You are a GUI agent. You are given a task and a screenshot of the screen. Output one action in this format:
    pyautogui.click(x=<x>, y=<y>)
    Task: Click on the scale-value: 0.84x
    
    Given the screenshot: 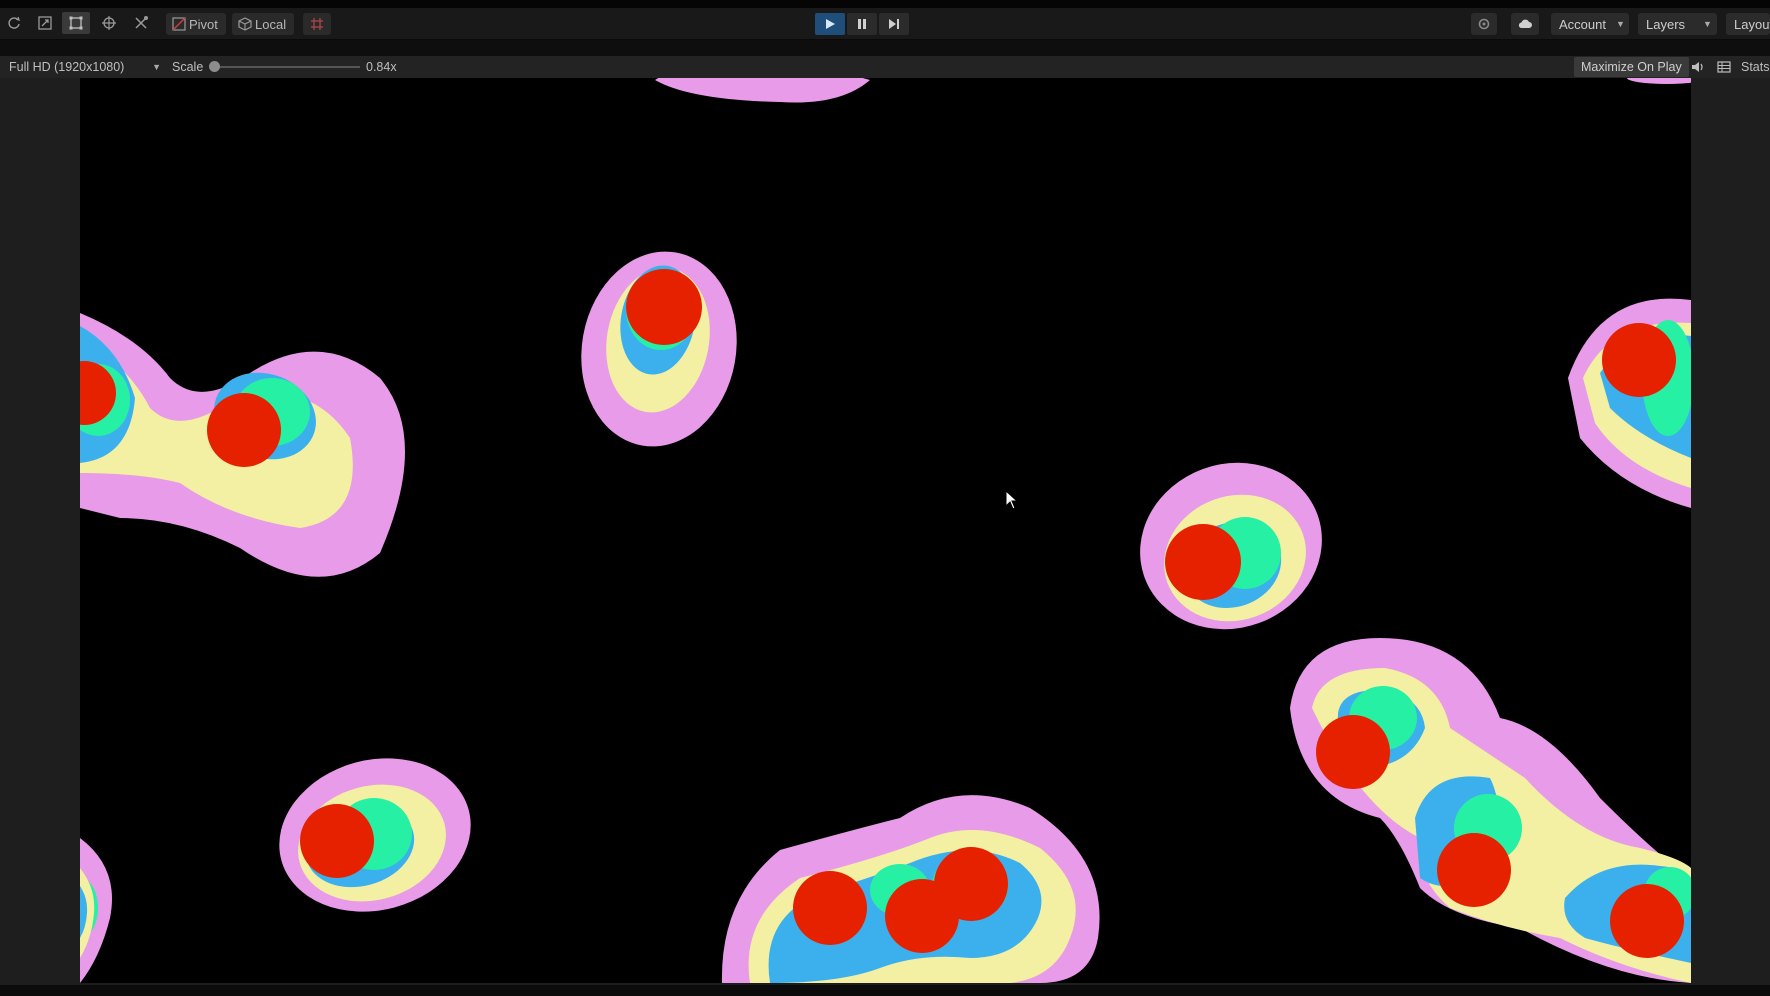 What is the action you would take?
    pyautogui.click(x=381, y=67)
    